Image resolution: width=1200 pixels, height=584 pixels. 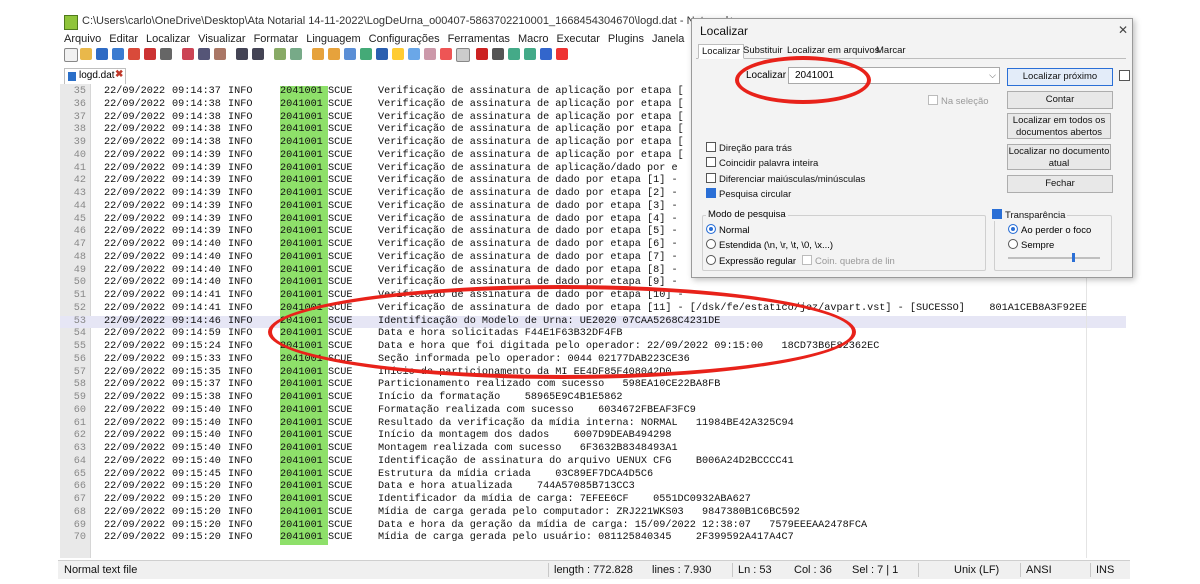 I want to click on folder-workspace-icon, so click(x=446, y=54).